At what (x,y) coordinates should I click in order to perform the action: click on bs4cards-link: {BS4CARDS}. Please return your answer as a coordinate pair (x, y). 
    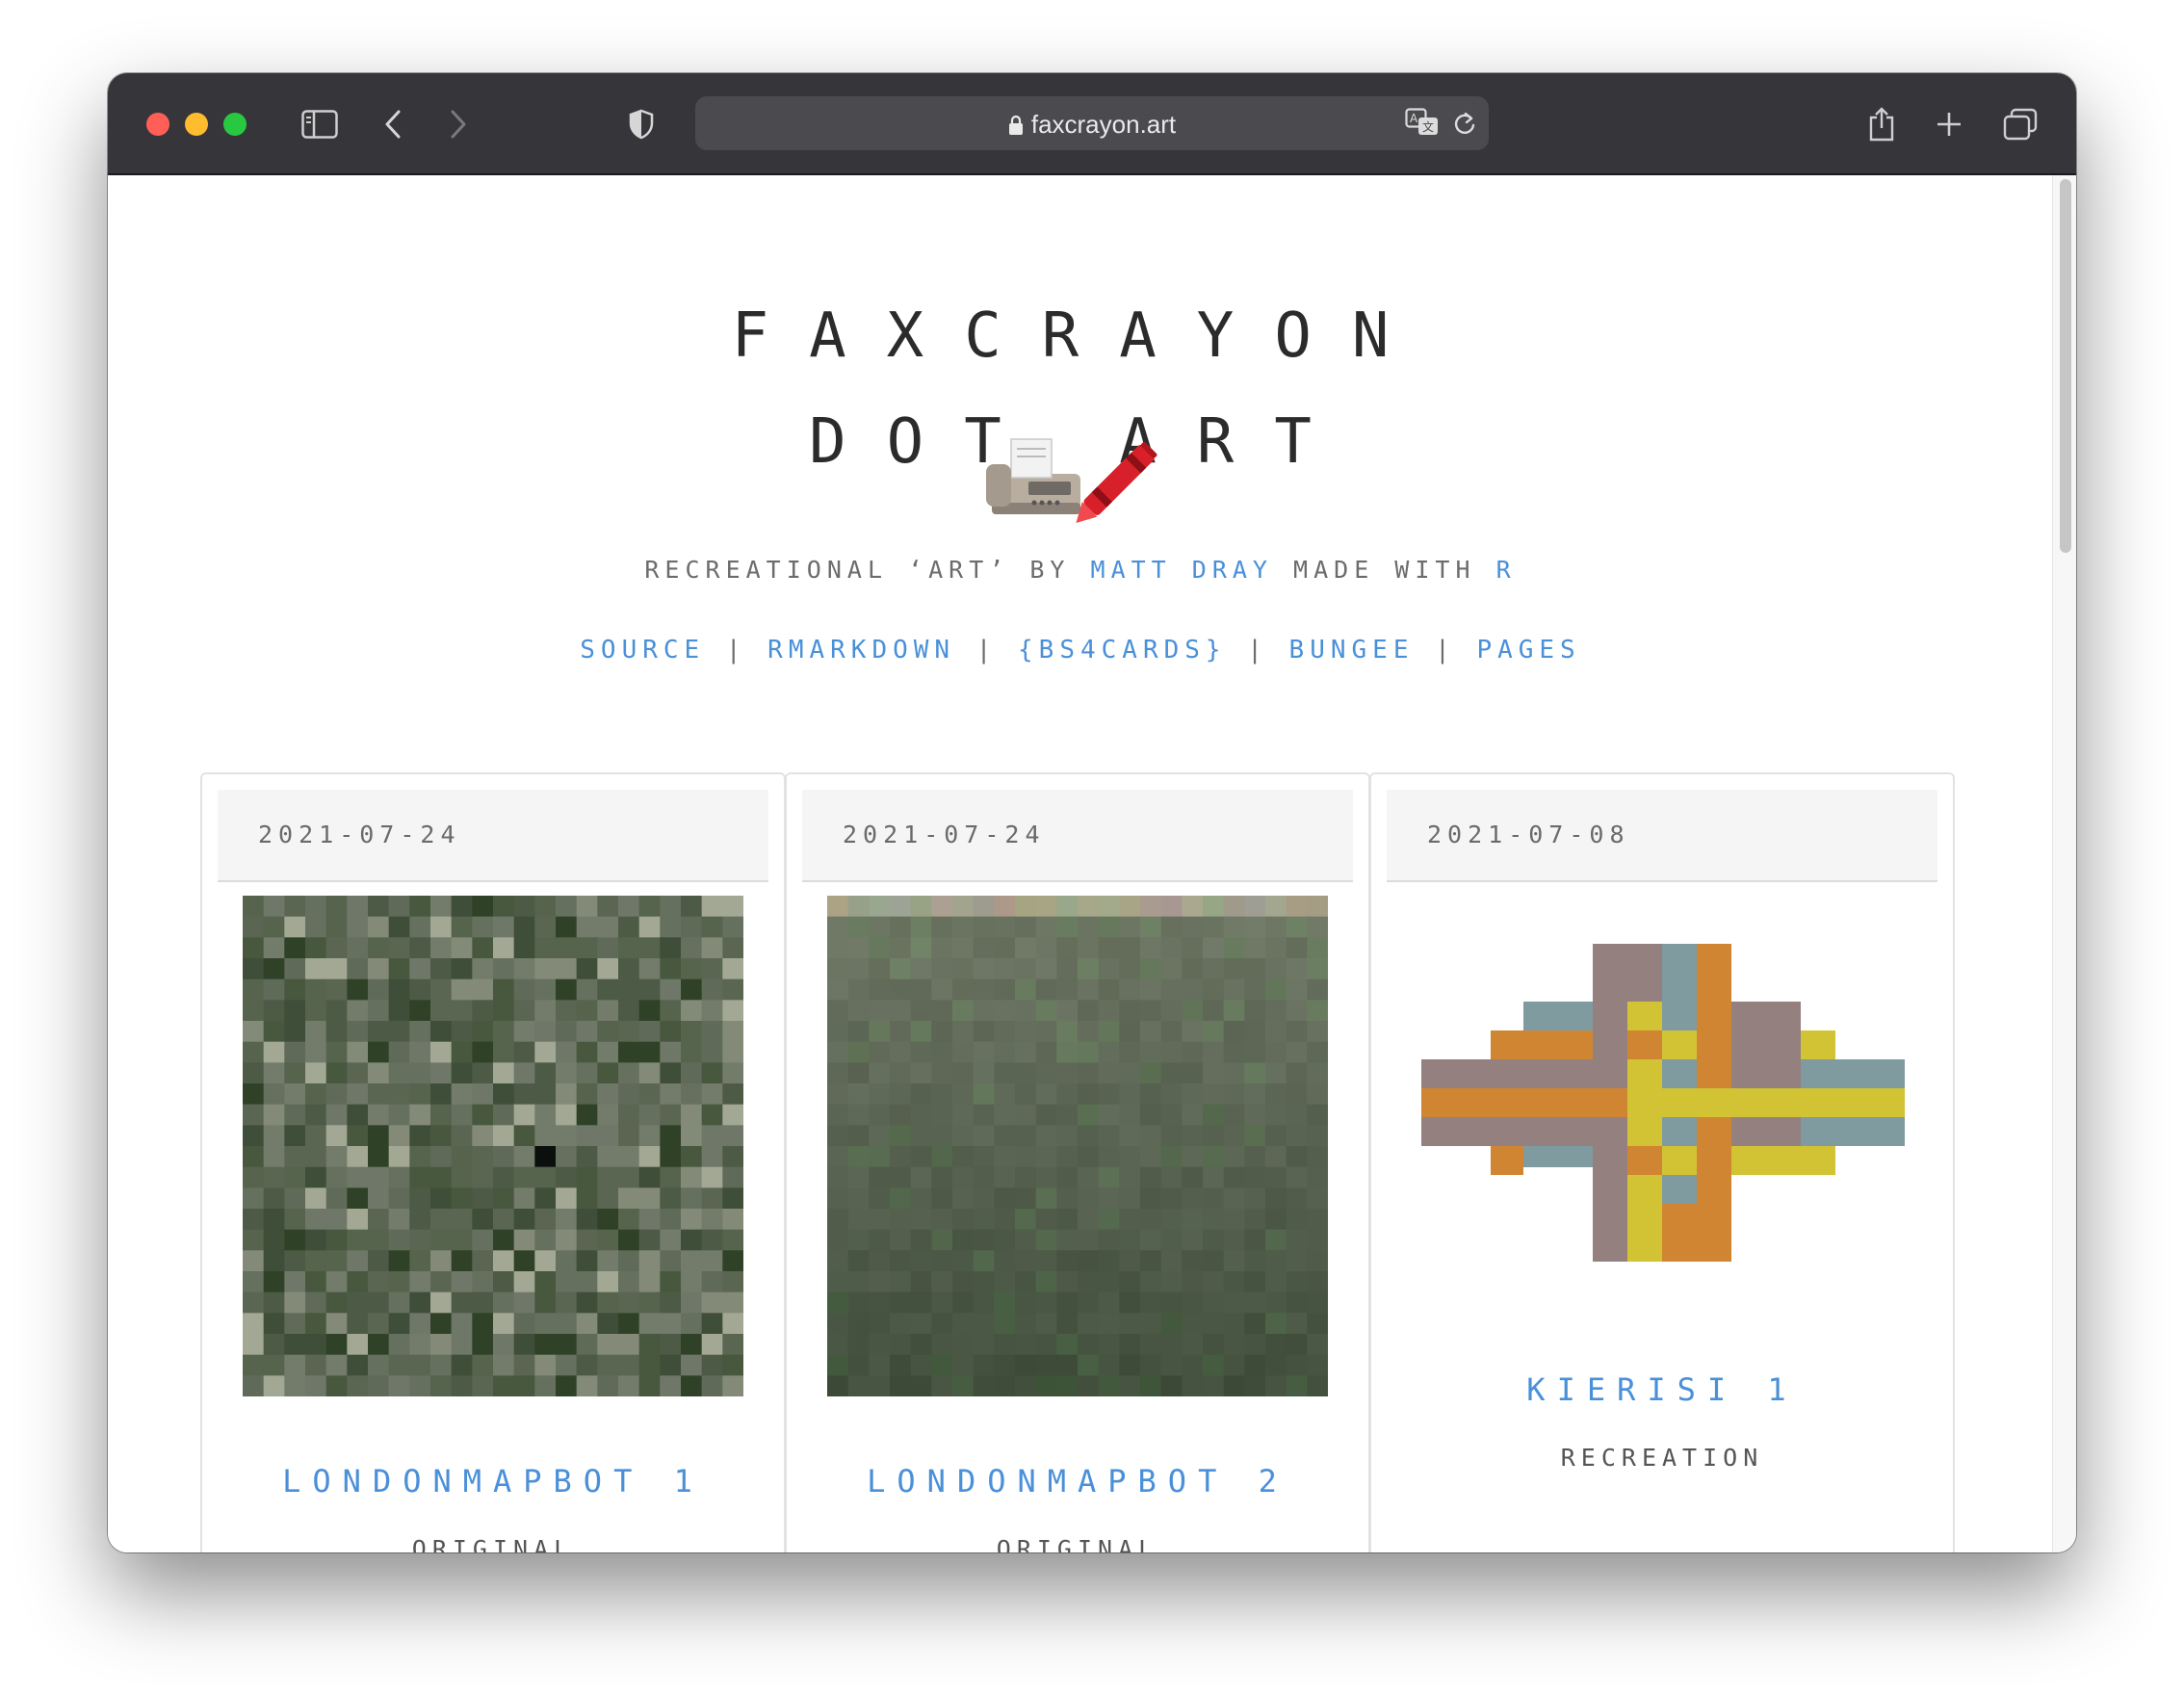
    Looking at the image, I should click on (1122, 650).